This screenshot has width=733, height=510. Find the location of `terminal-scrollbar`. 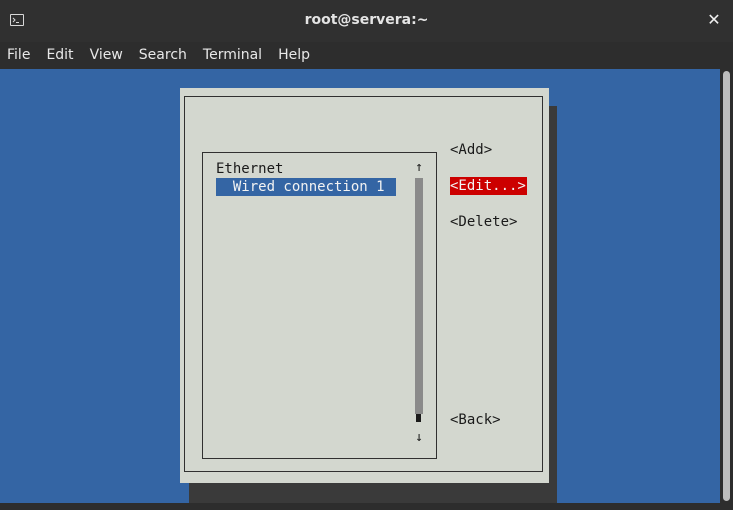

terminal-scrollbar is located at coordinates (726, 286).